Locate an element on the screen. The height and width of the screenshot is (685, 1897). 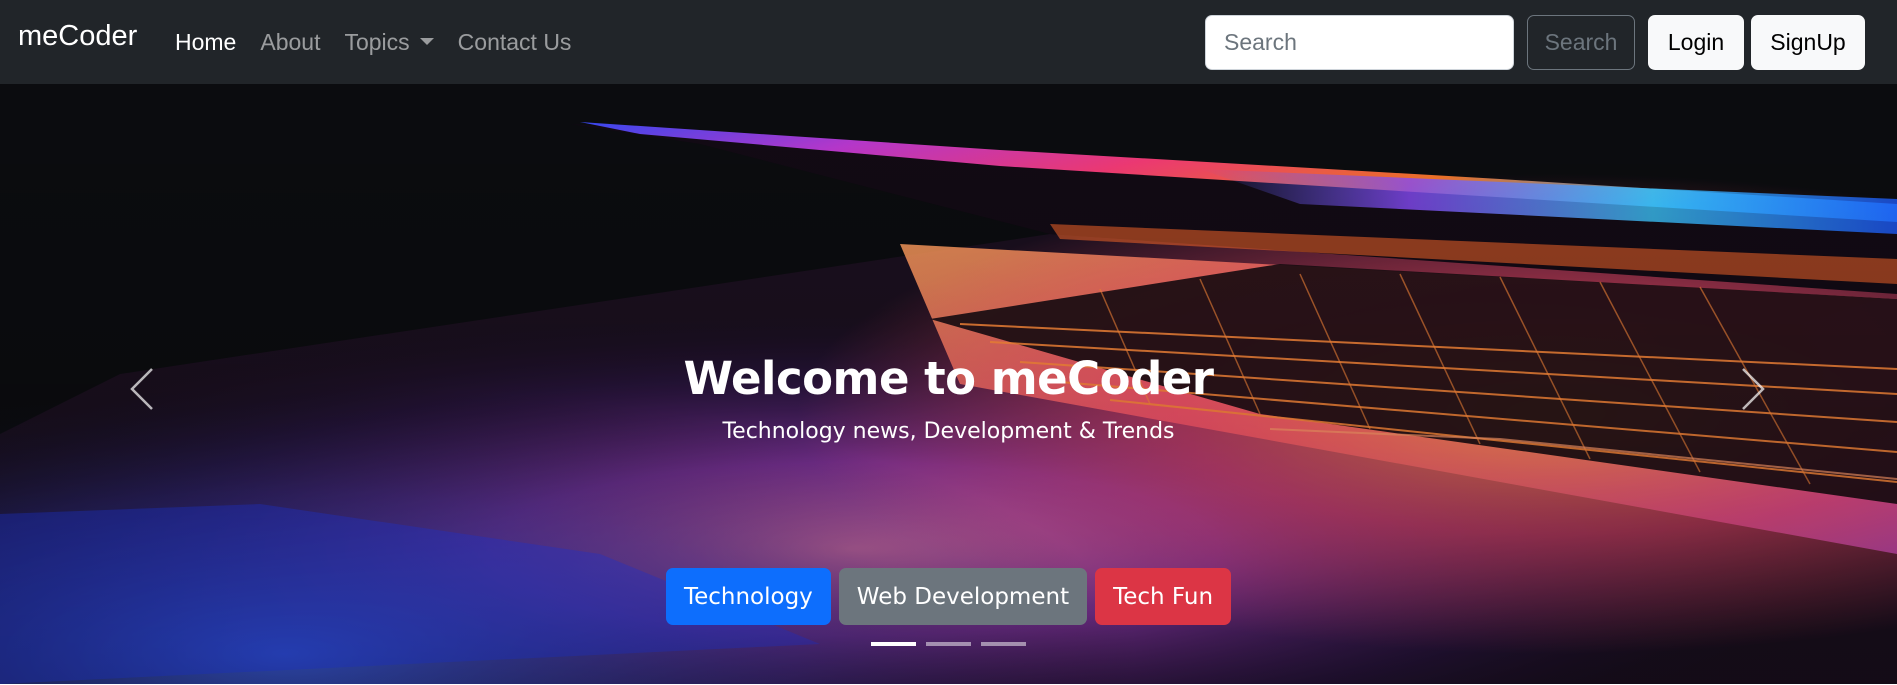
nav-links: Home About Topics Contact Us is located at coordinates (385, 42).